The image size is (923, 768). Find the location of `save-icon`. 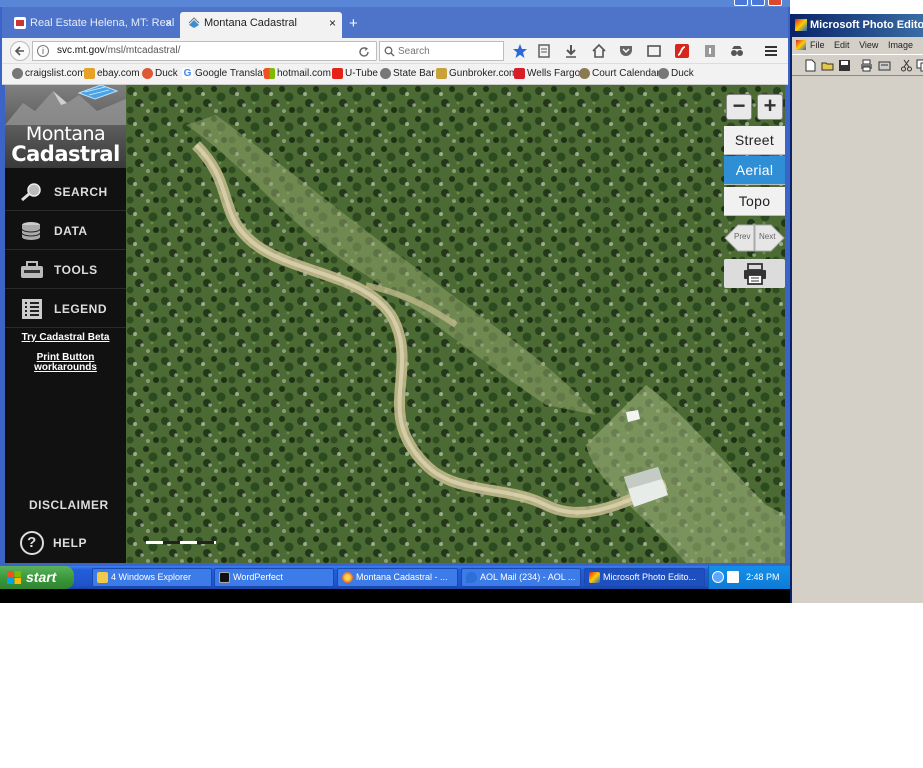

save-icon is located at coordinates (844, 65).